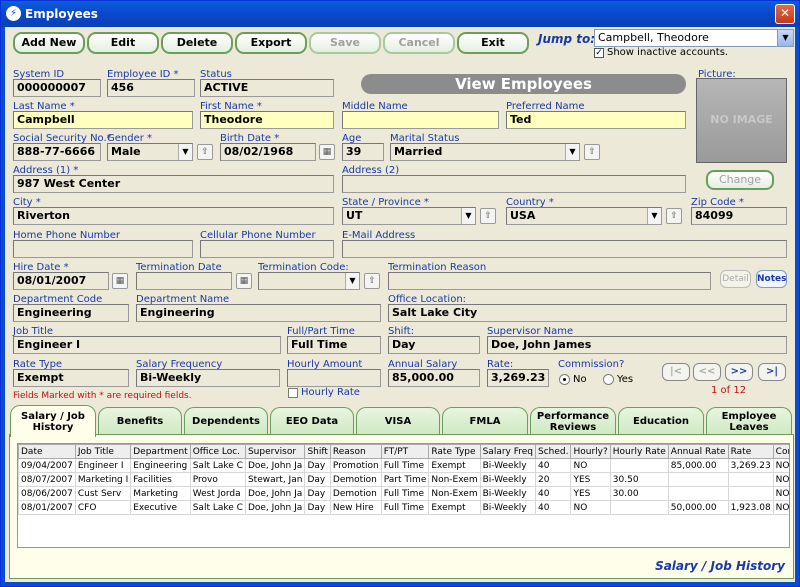 The image size is (800, 587). I want to click on commission-yes-radio, so click(608, 379).